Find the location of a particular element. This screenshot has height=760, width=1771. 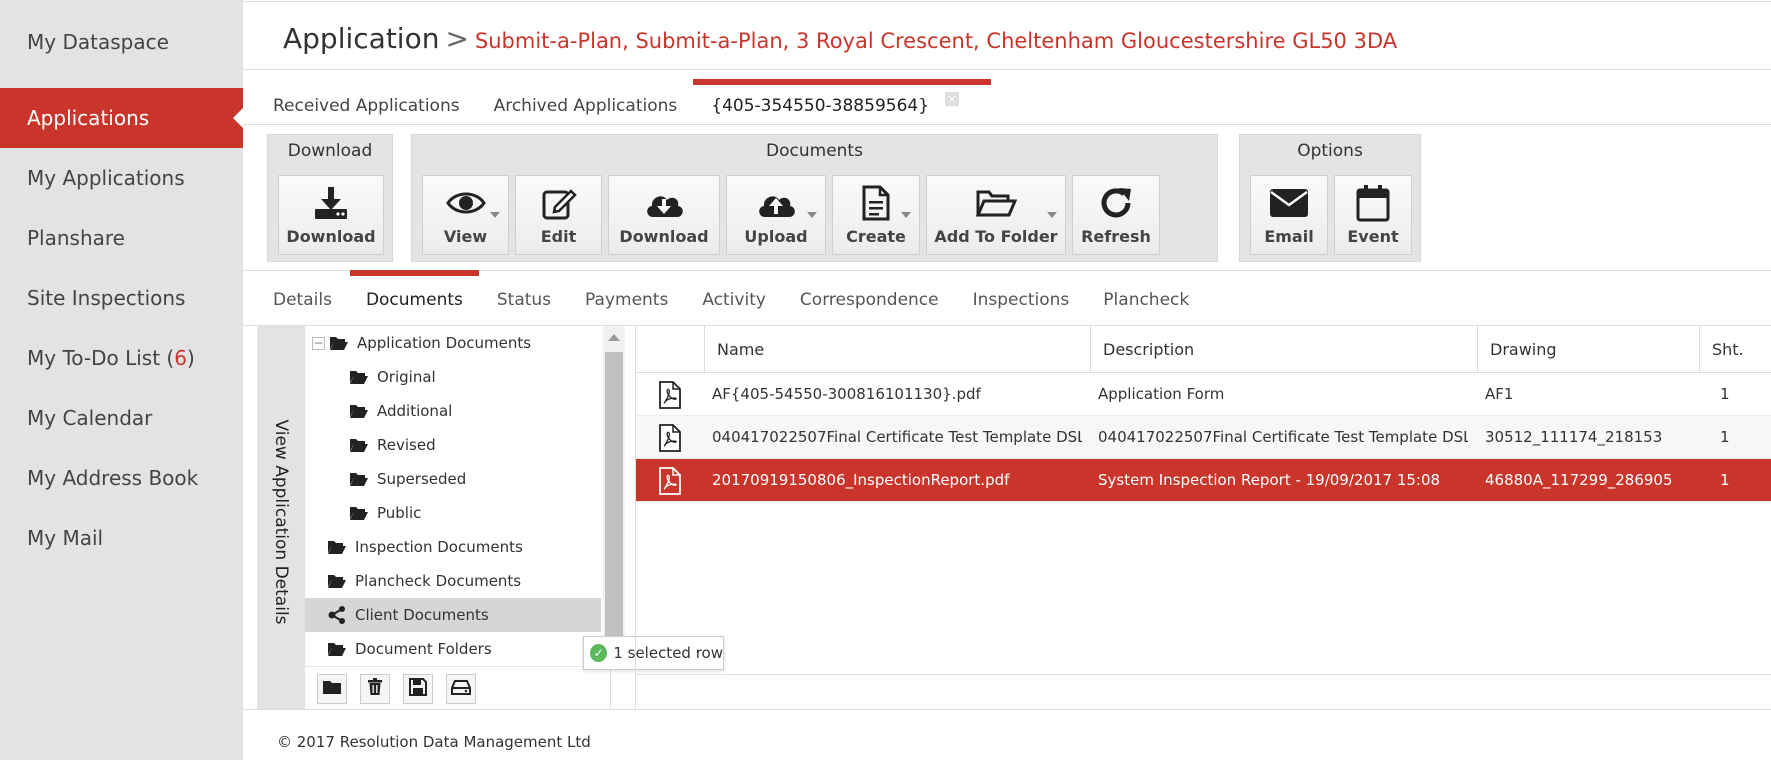

sidebar-item-my-mail: My Mail is located at coordinates (121, 538).